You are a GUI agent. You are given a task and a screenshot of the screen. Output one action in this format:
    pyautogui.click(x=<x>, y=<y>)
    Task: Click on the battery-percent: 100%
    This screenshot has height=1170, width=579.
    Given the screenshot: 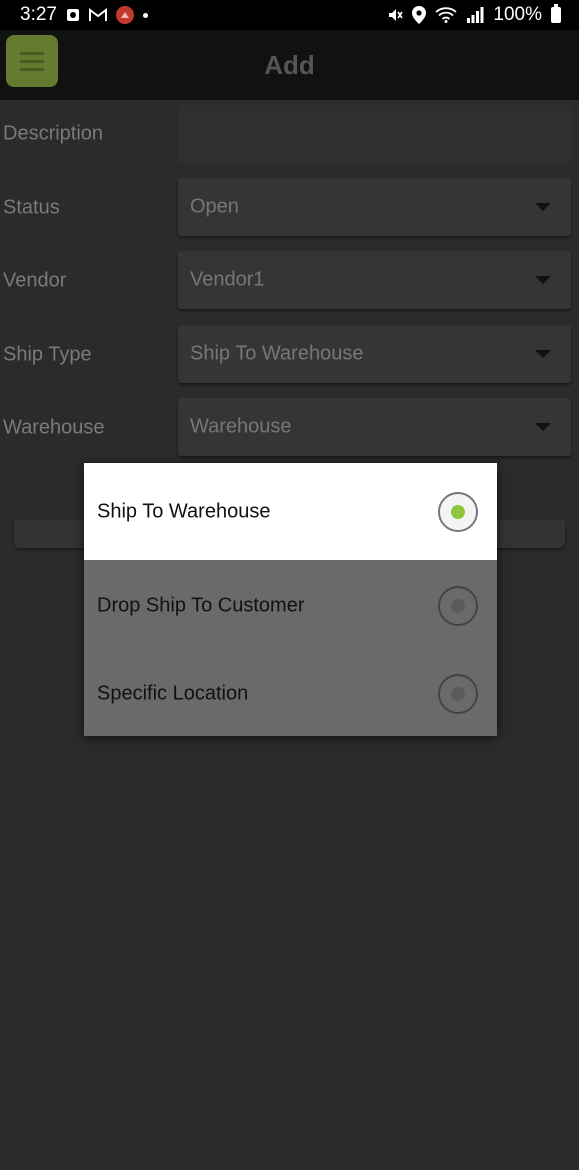 What is the action you would take?
    pyautogui.click(x=517, y=14)
    